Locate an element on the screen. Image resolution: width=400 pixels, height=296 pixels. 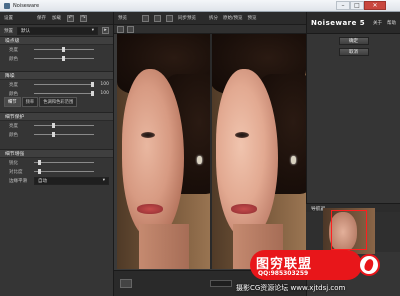
window-titlebar: Noiseware – □ ✕ is located at coordinates (200, 6).